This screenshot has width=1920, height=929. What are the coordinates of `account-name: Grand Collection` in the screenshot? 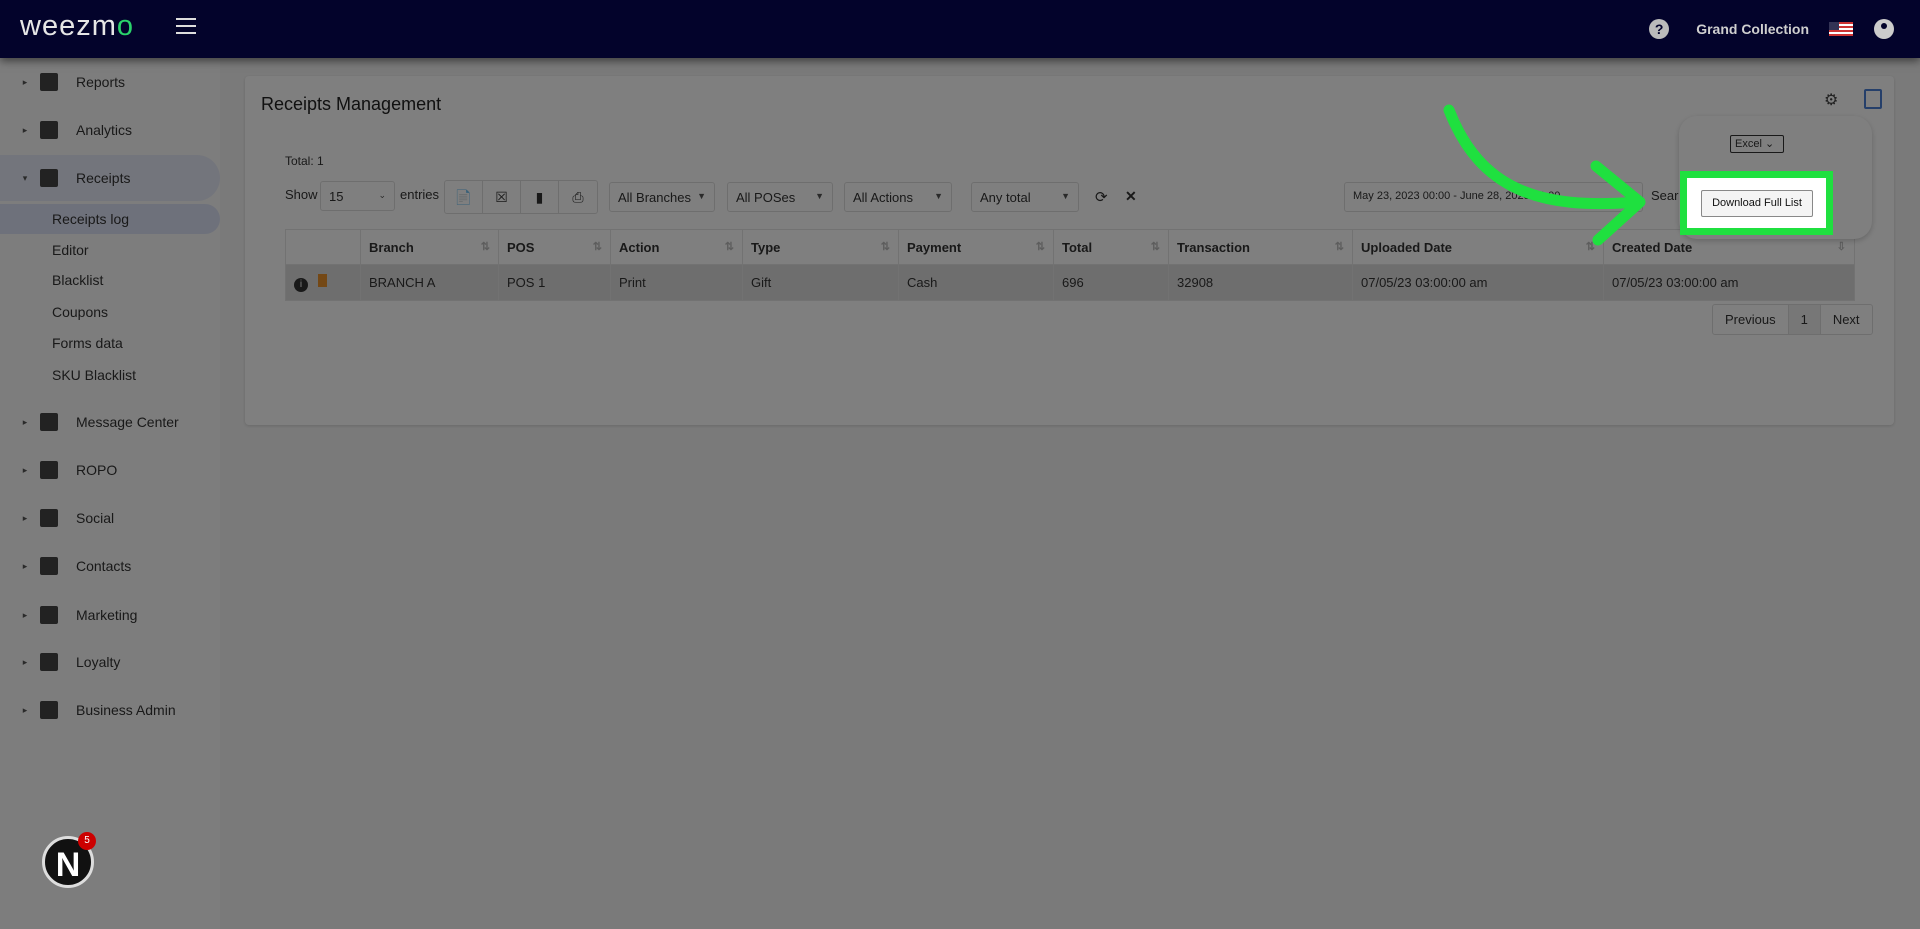 It's located at (1752, 29).